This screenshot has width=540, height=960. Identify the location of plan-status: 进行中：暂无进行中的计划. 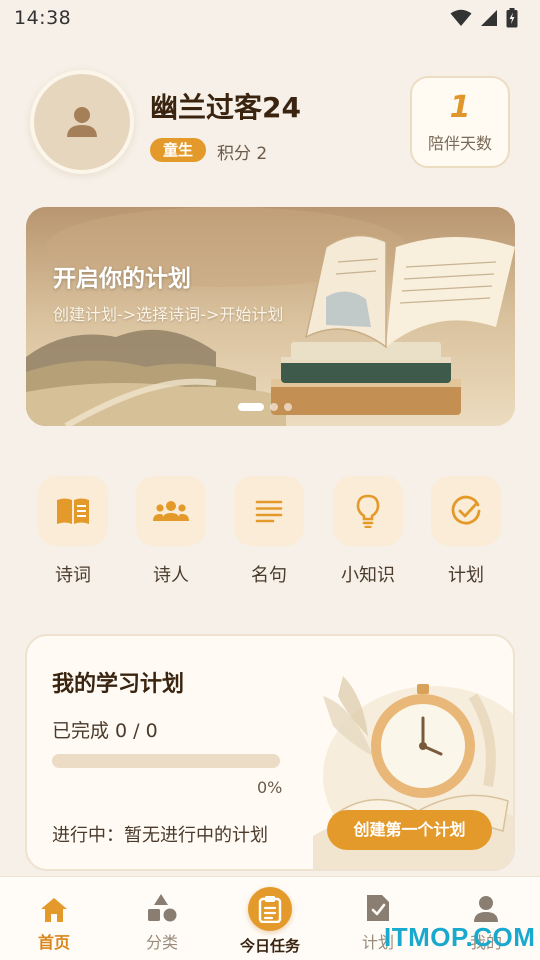
(160, 835).